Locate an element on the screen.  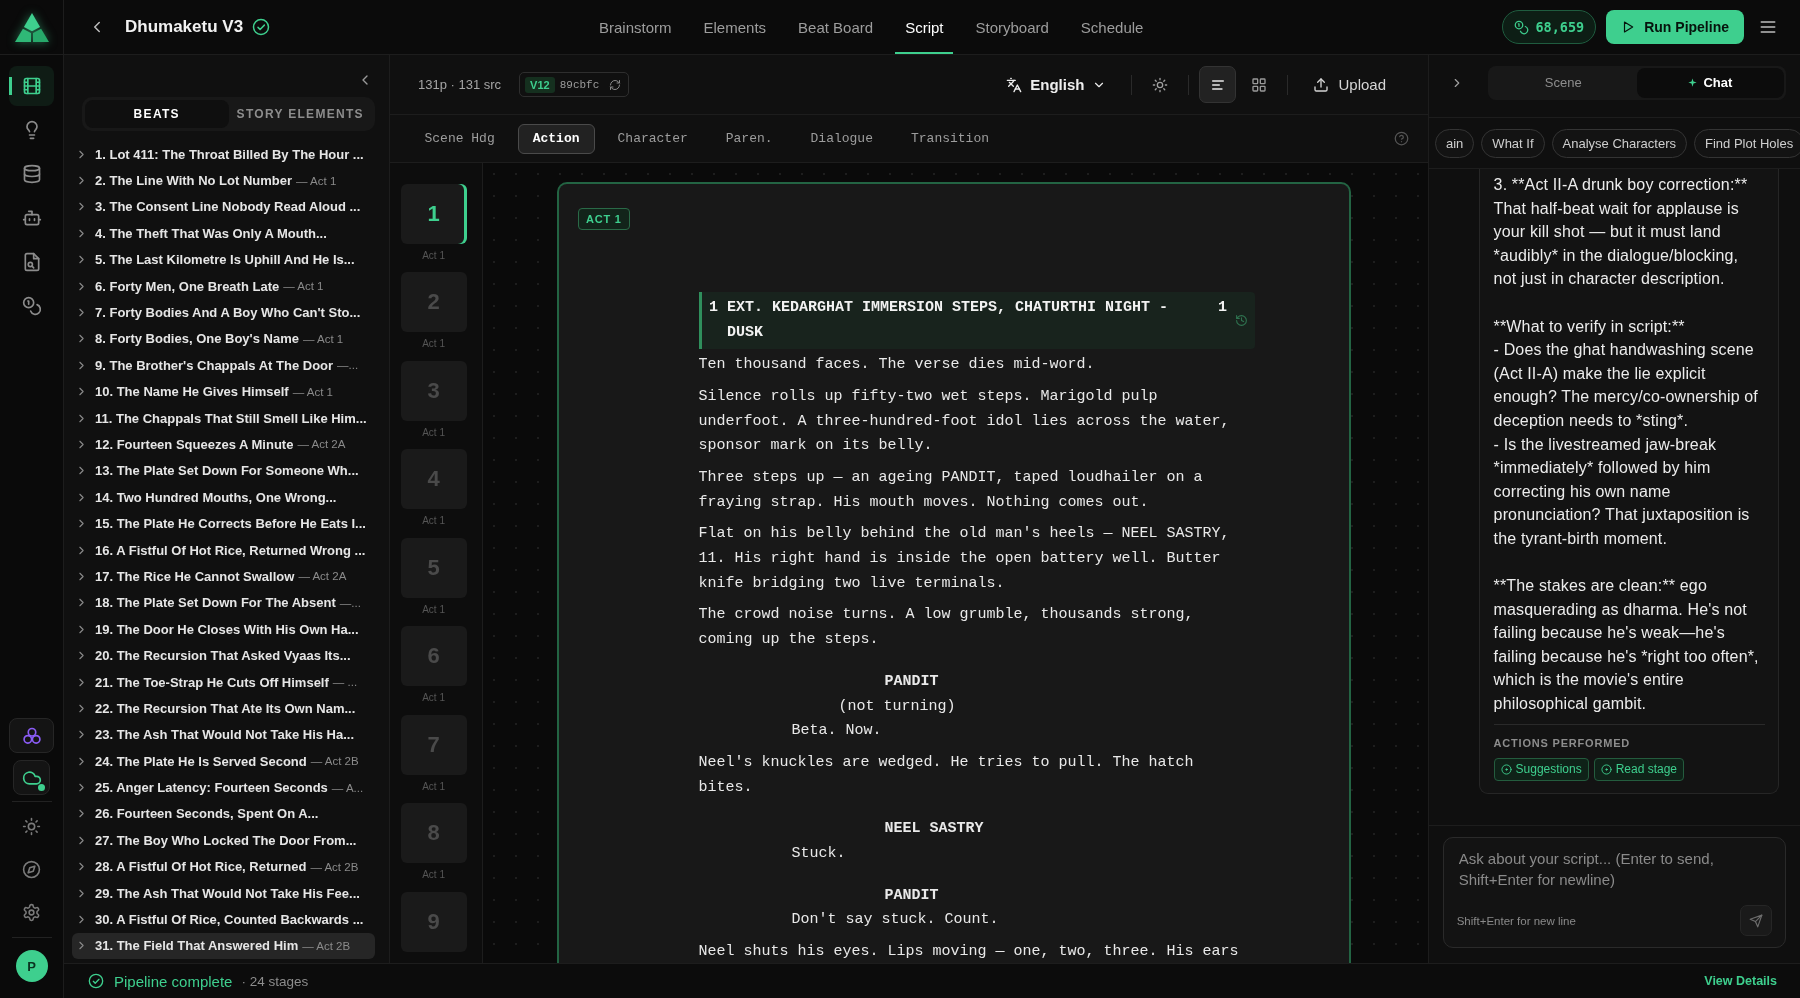
send-icon is located at coordinates (1756, 920).